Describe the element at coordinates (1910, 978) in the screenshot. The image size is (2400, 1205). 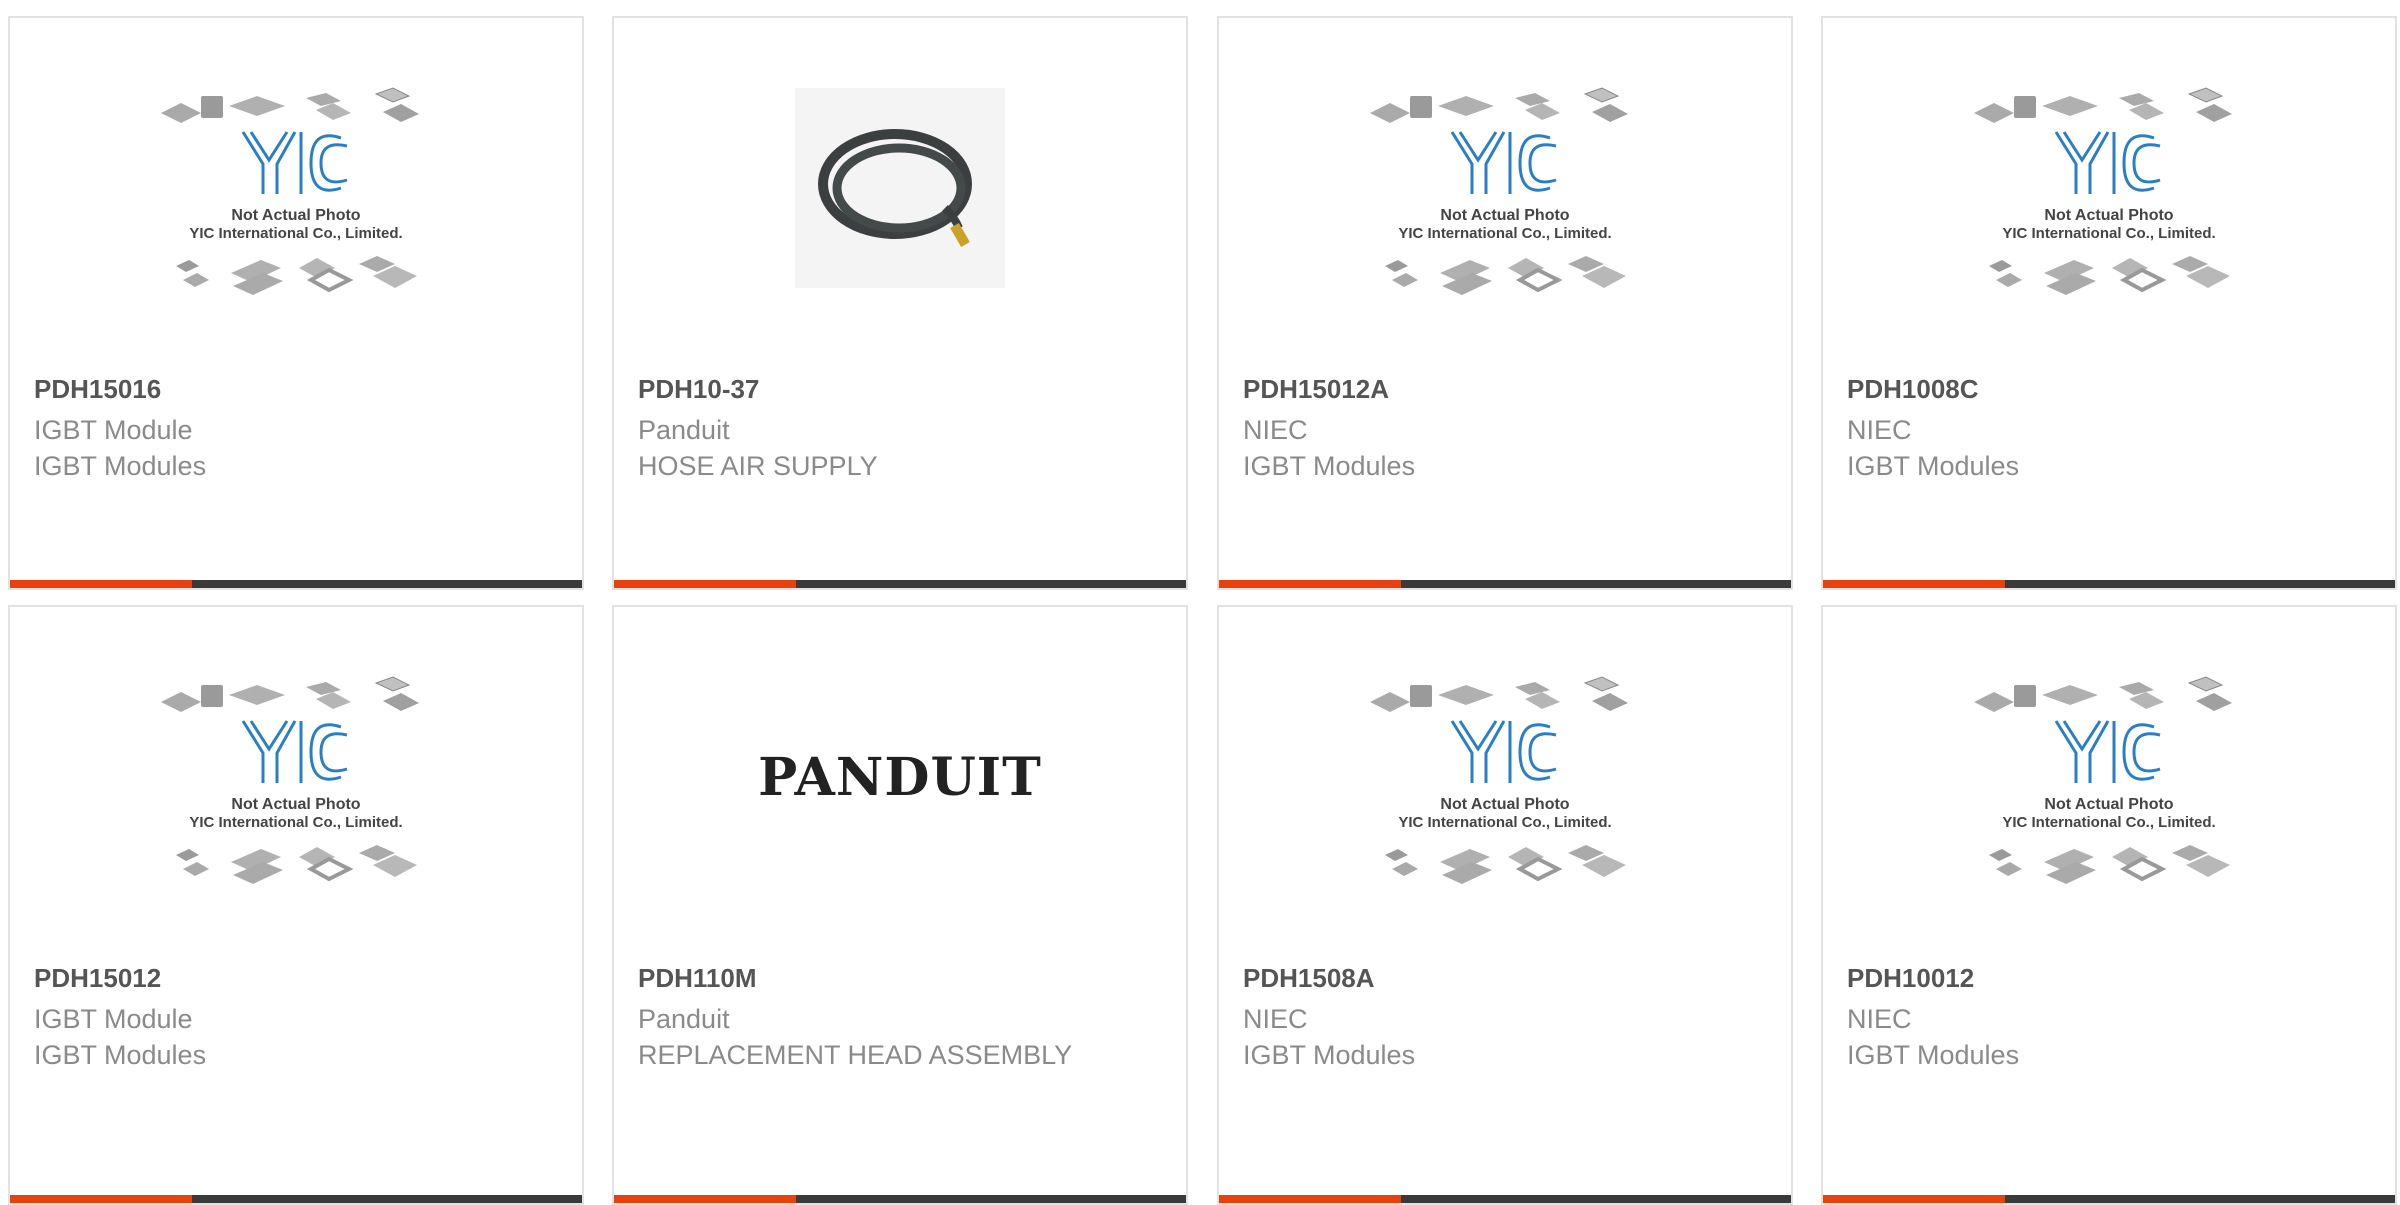
I see `part-number: PDH10012` at that location.